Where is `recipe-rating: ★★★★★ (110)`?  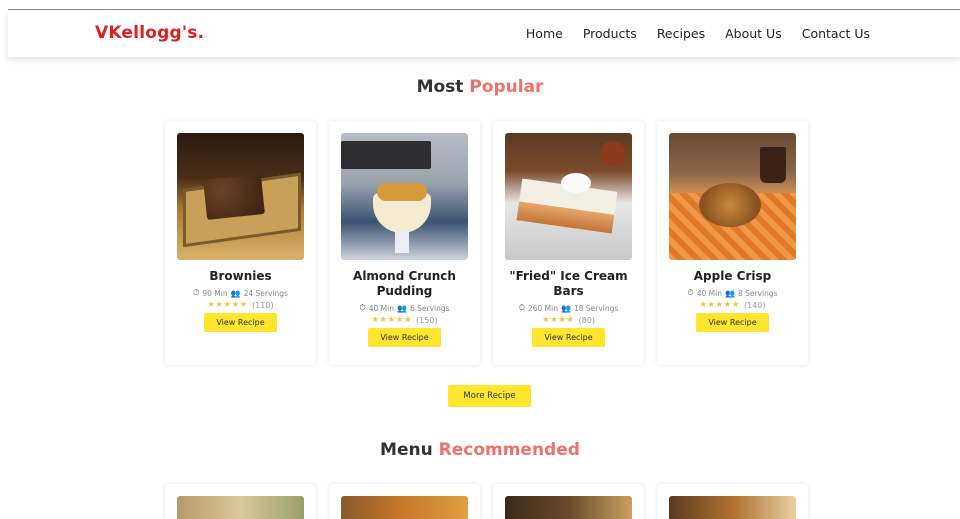 recipe-rating: ★★★★★ (110) is located at coordinates (240, 305).